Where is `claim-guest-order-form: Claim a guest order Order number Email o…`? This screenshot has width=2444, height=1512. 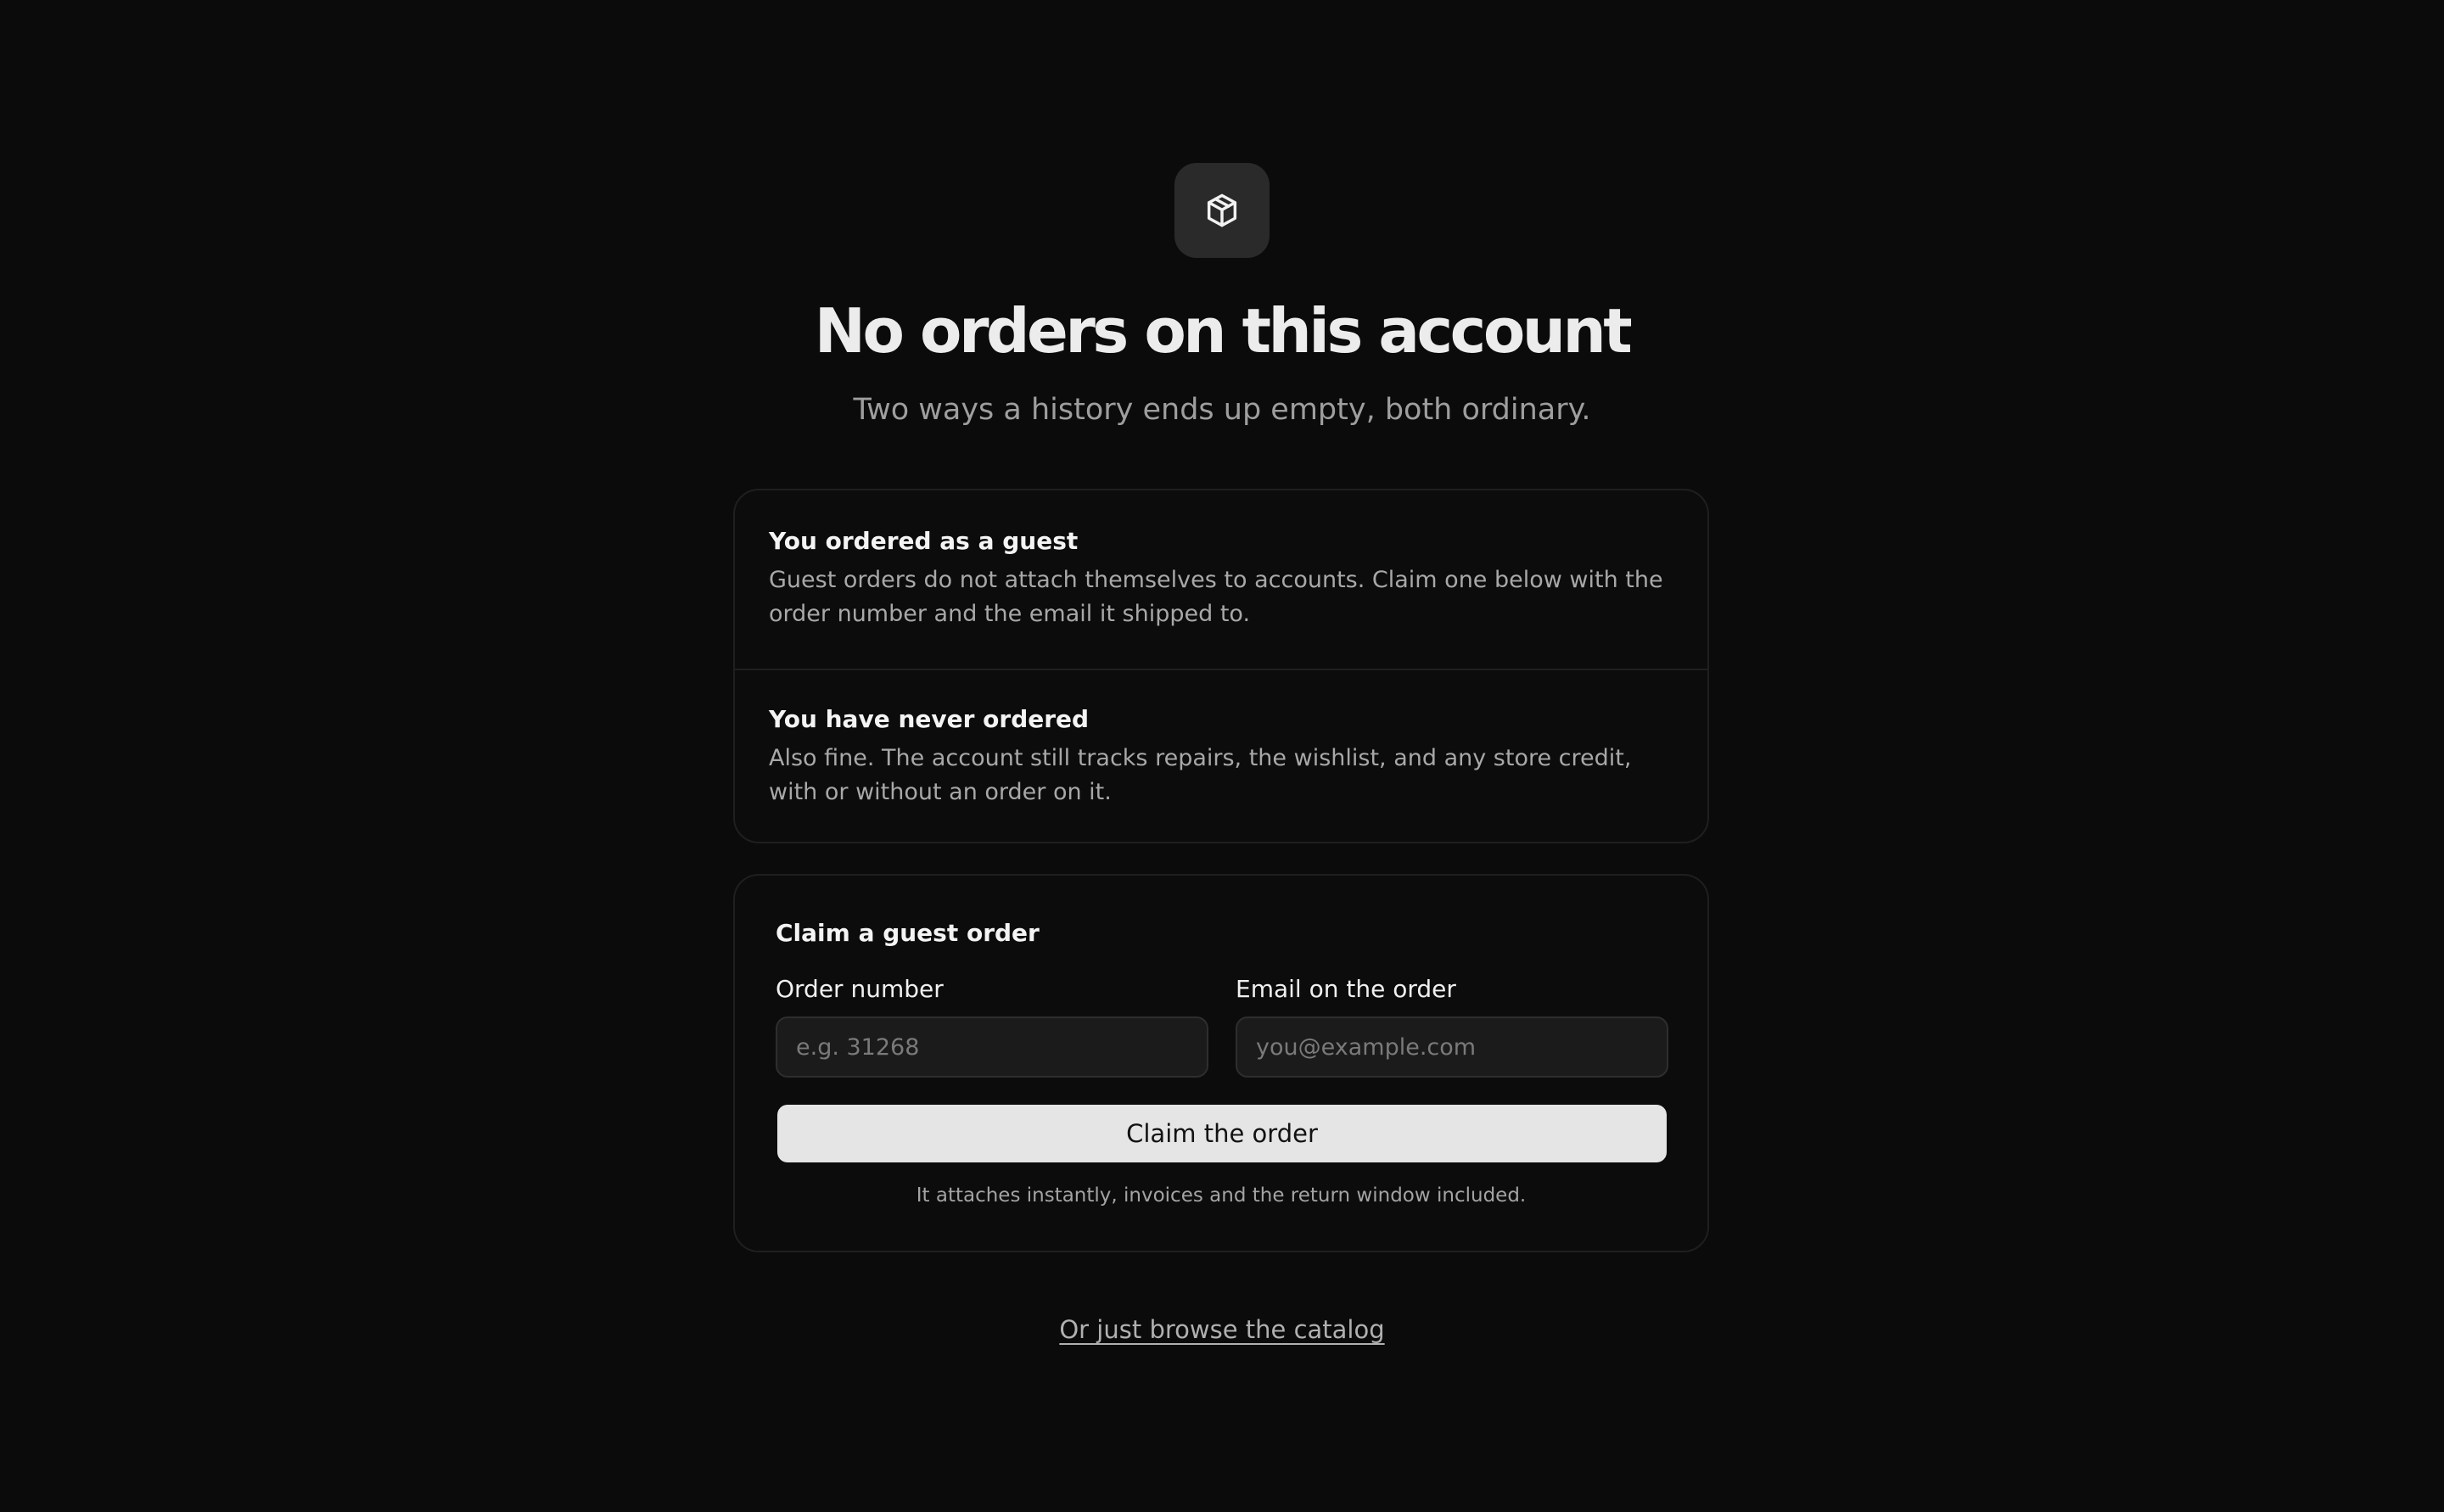
claim-guest-order-form: Claim a guest order Order number Email o… is located at coordinates (1221, 1063).